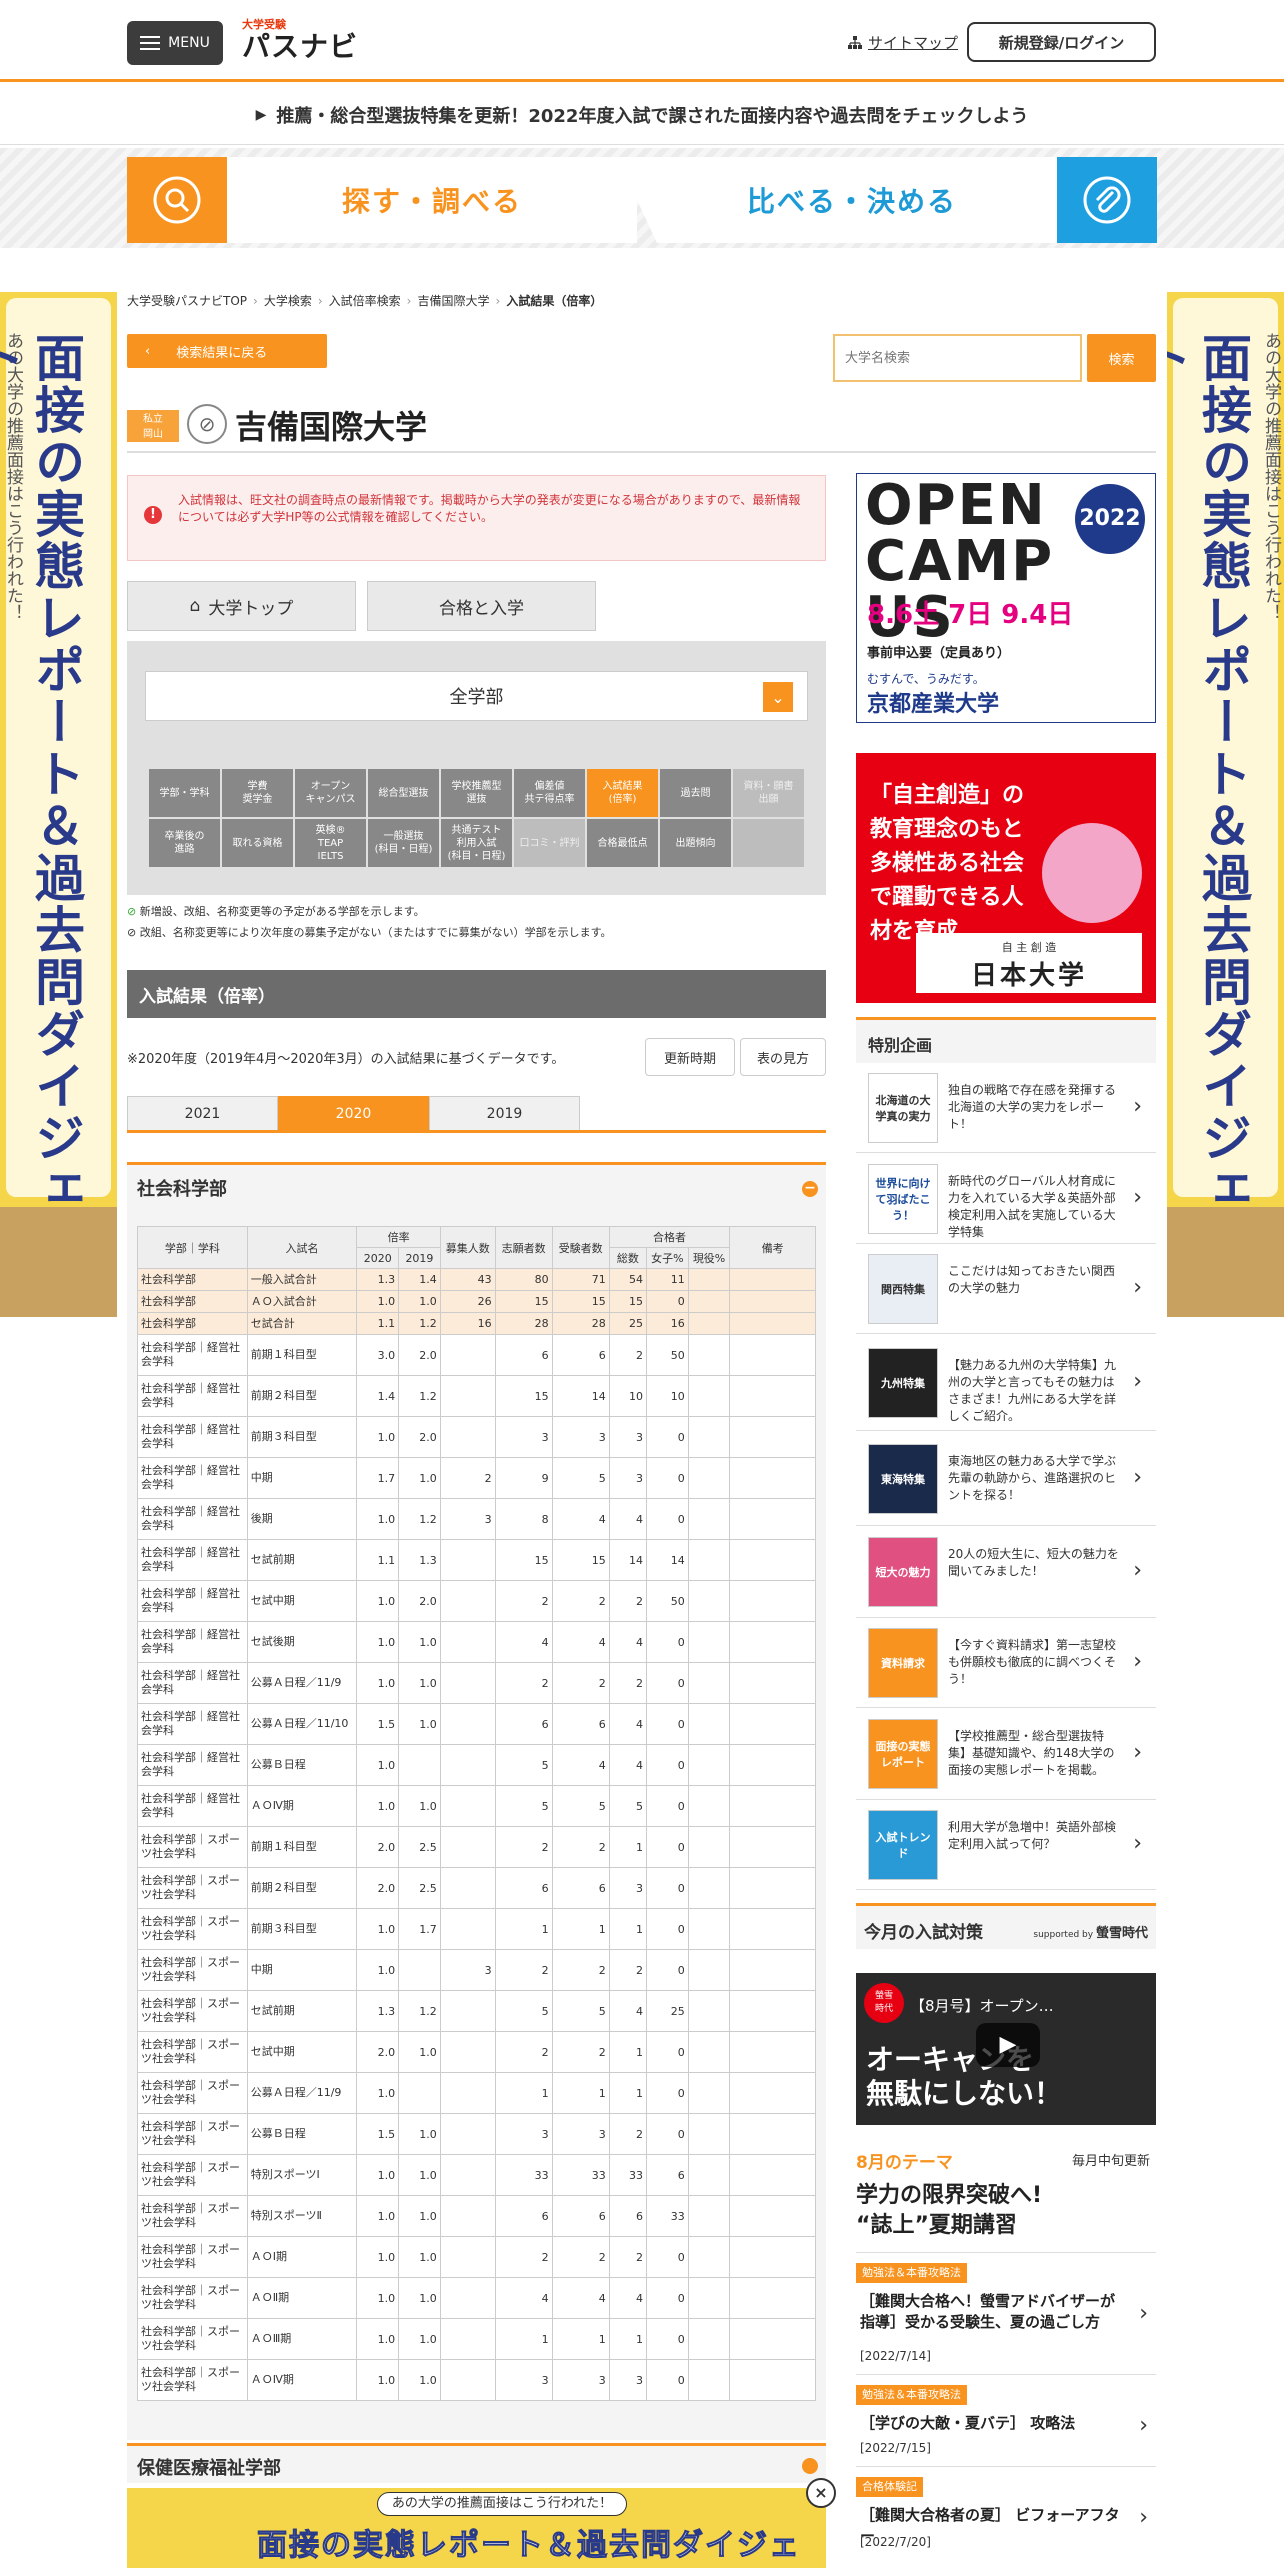 This screenshot has height=2568, width=1284. I want to click on collapse-icon: −, so click(810, 1189).